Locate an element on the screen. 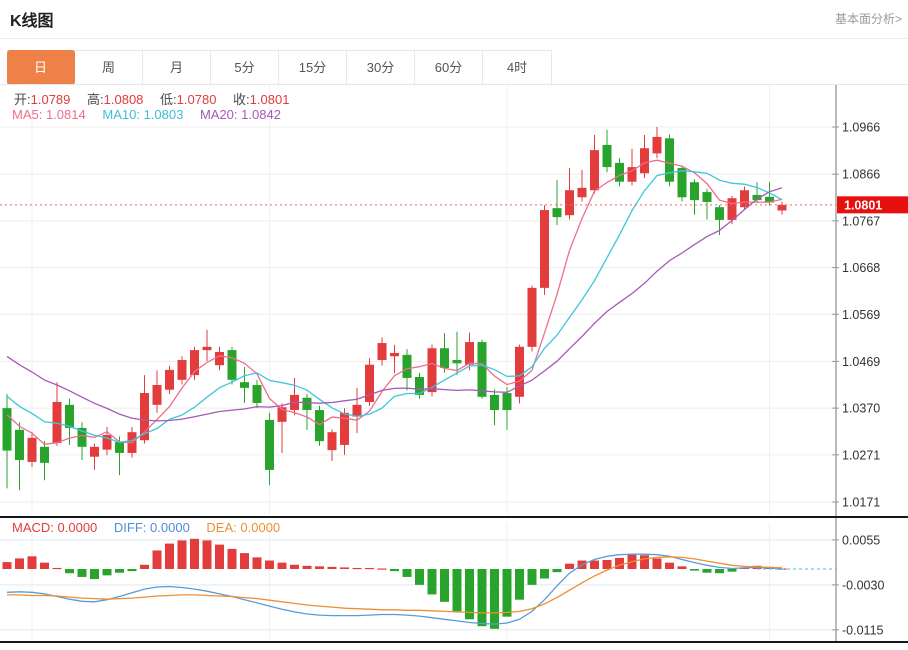 The width and height of the screenshot is (908, 650). diff-label: DIFF: is located at coordinates (130, 527).